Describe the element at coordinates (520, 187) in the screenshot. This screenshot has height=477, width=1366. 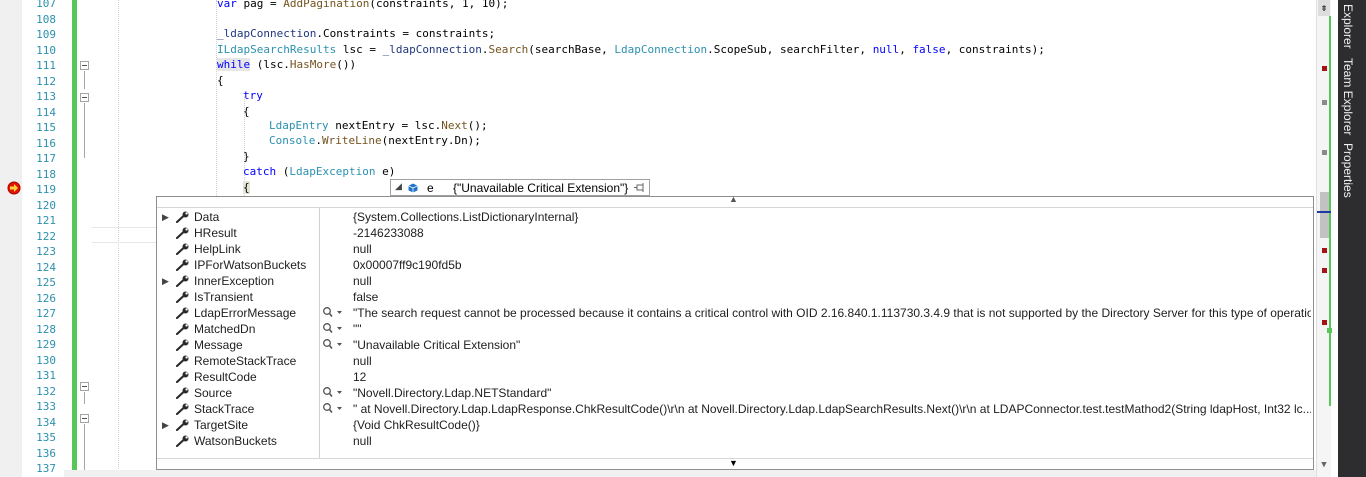
I see `datatip-header: ◢ e {"Unavailable Critical Extension"}` at that location.